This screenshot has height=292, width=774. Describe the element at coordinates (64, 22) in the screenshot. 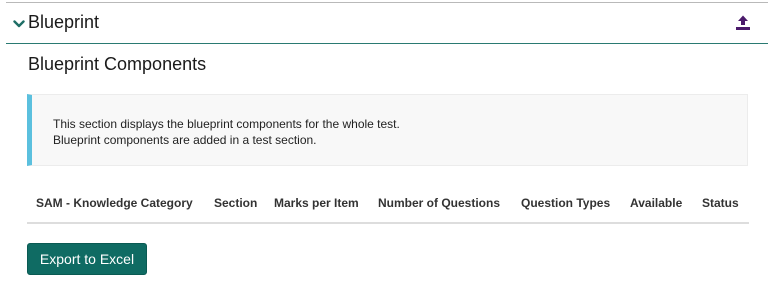

I see `panel-title: Blueprint` at that location.